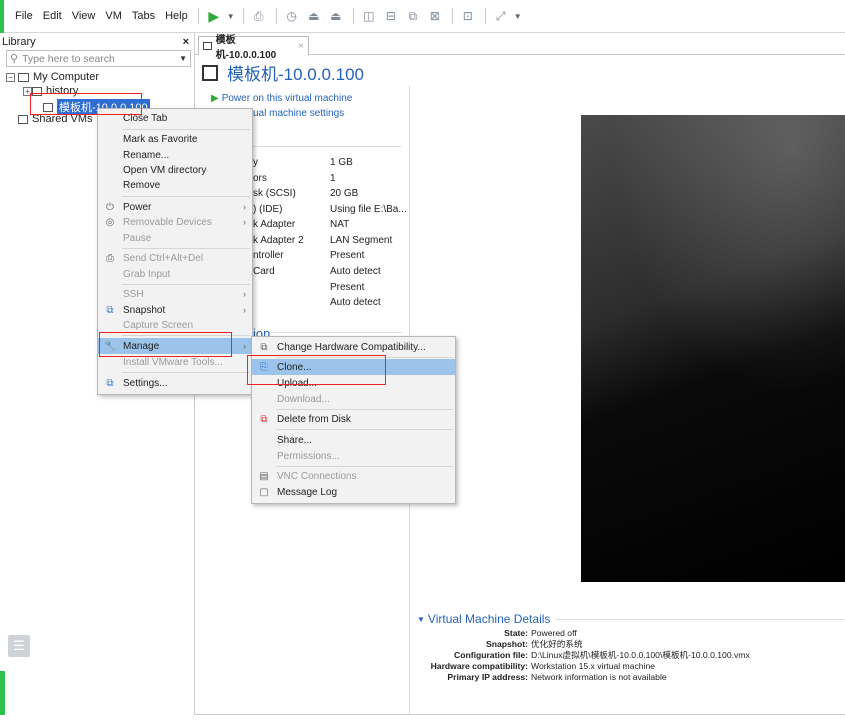  Describe the element at coordinates (133, 294) in the screenshot. I see `menu-label: SSH` at that location.